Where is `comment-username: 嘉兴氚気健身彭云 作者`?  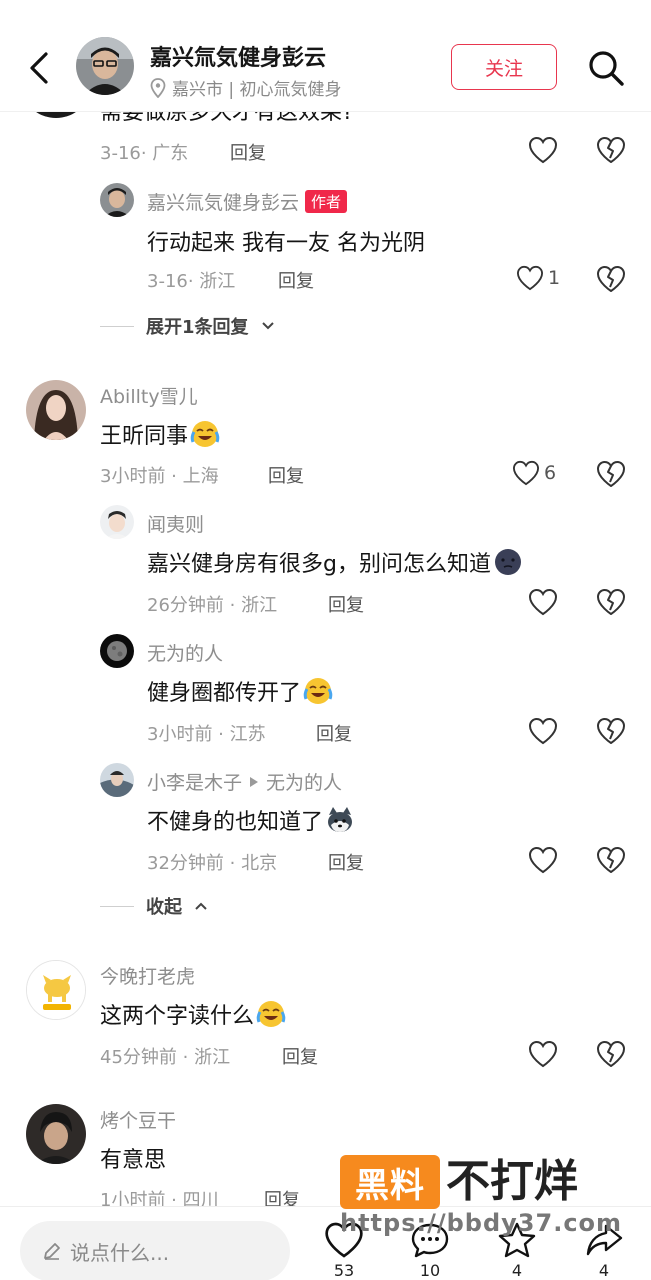
comment-username: 嘉兴氚気健身彭云 作者 is located at coordinates (247, 201).